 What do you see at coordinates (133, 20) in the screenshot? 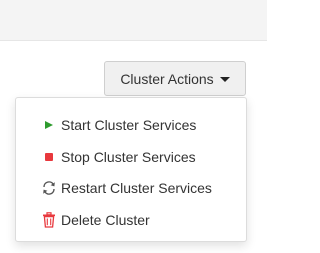
I see `top-band` at bounding box center [133, 20].